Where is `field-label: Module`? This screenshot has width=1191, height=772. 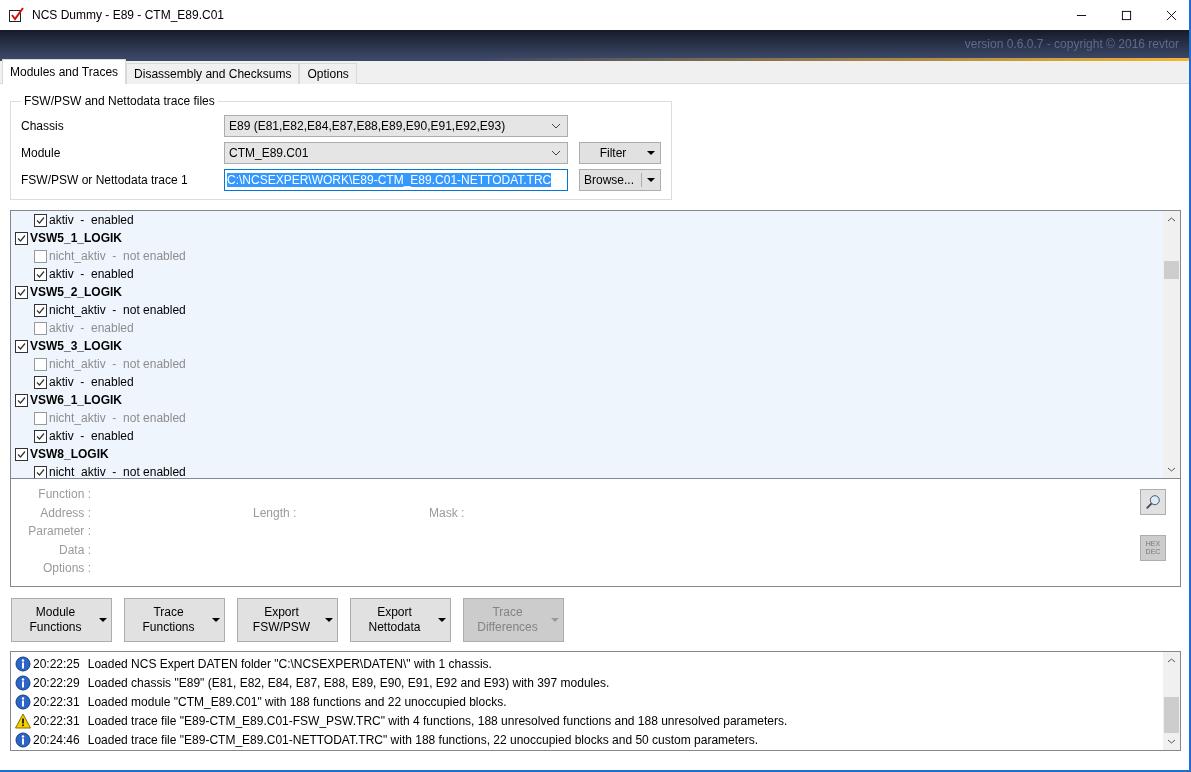 field-label: Module is located at coordinates (41, 152).